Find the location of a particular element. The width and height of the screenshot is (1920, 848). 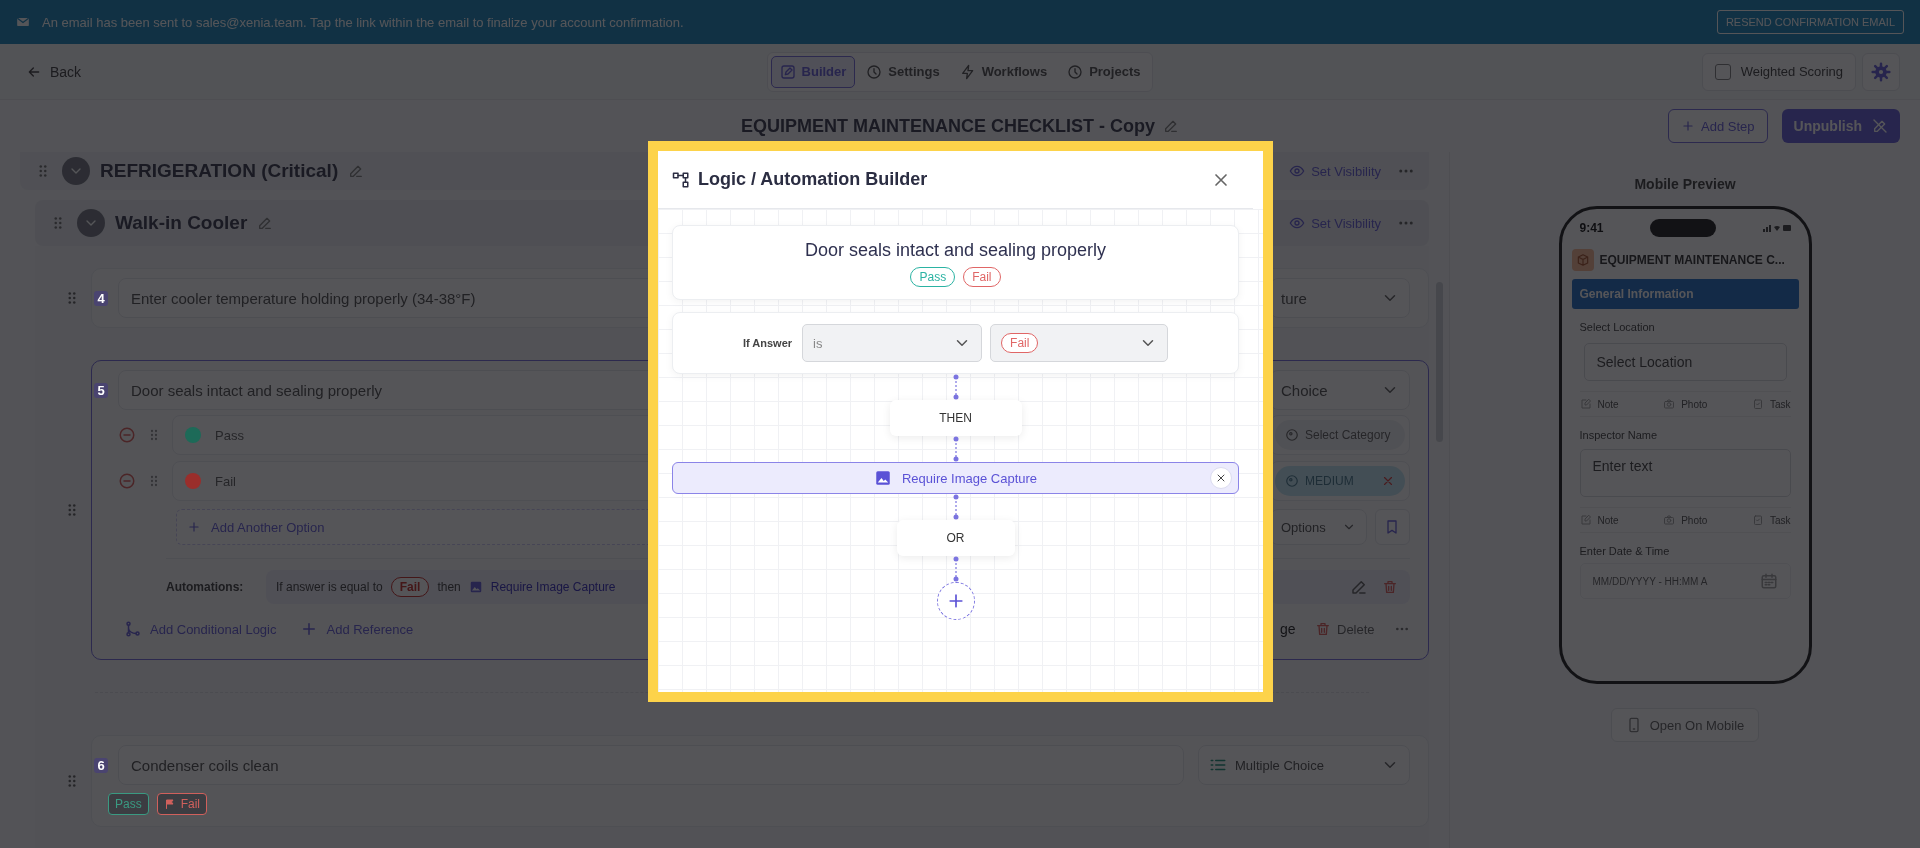

dialog-title: Logic / Automation Builder is located at coordinates (813, 179).